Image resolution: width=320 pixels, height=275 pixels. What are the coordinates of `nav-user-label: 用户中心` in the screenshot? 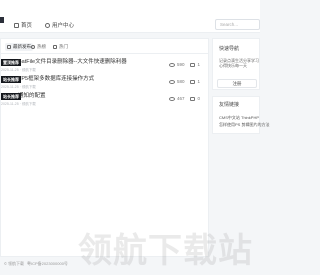 It's located at (63, 26).